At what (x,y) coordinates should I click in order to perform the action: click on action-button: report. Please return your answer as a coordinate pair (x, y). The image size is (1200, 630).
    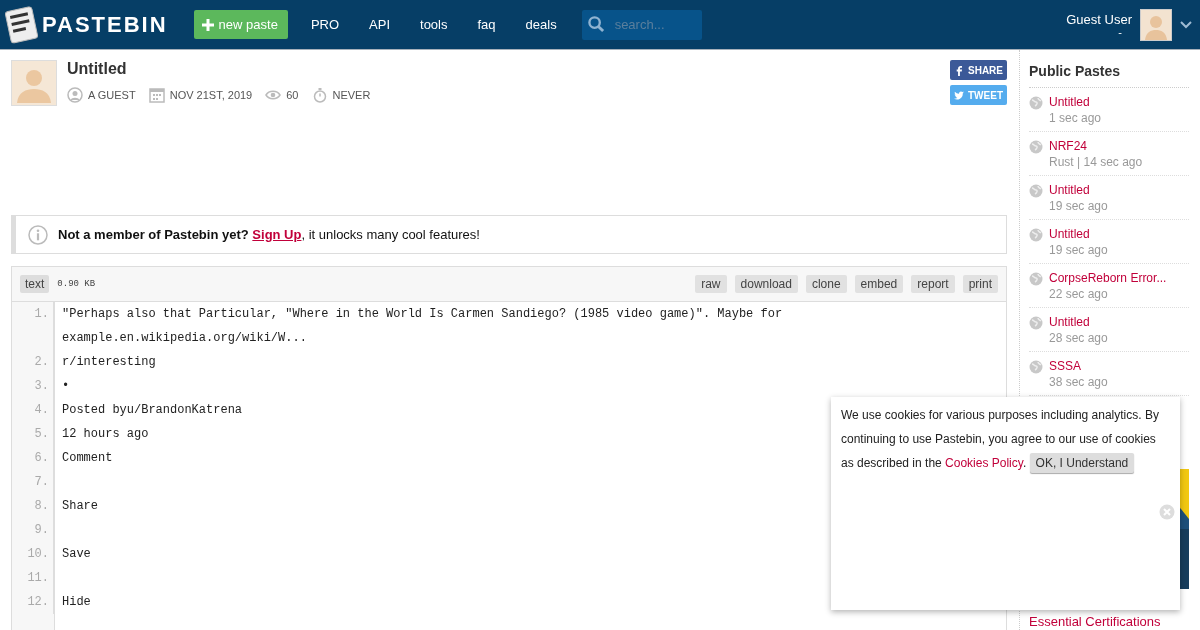
    Looking at the image, I should click on (933, 284).